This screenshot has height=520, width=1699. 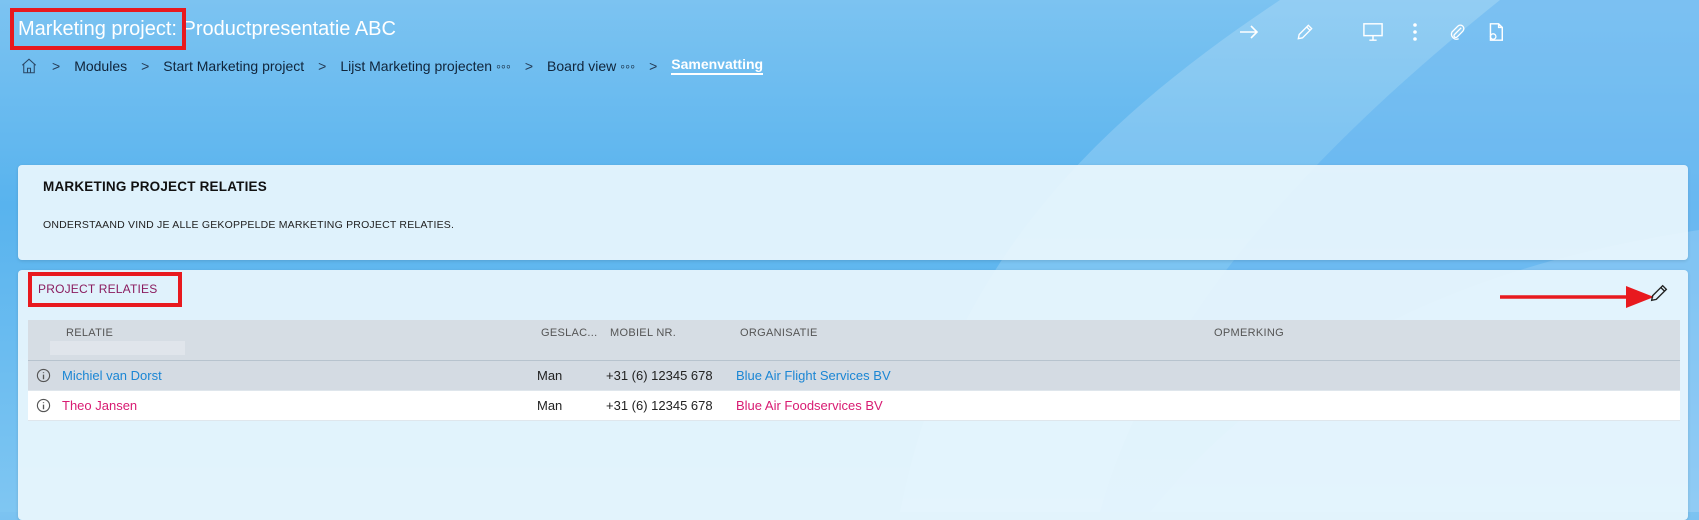 I want to click on organisatie-link: Blue Air Flight Services BV, so click(x=813, y=375).